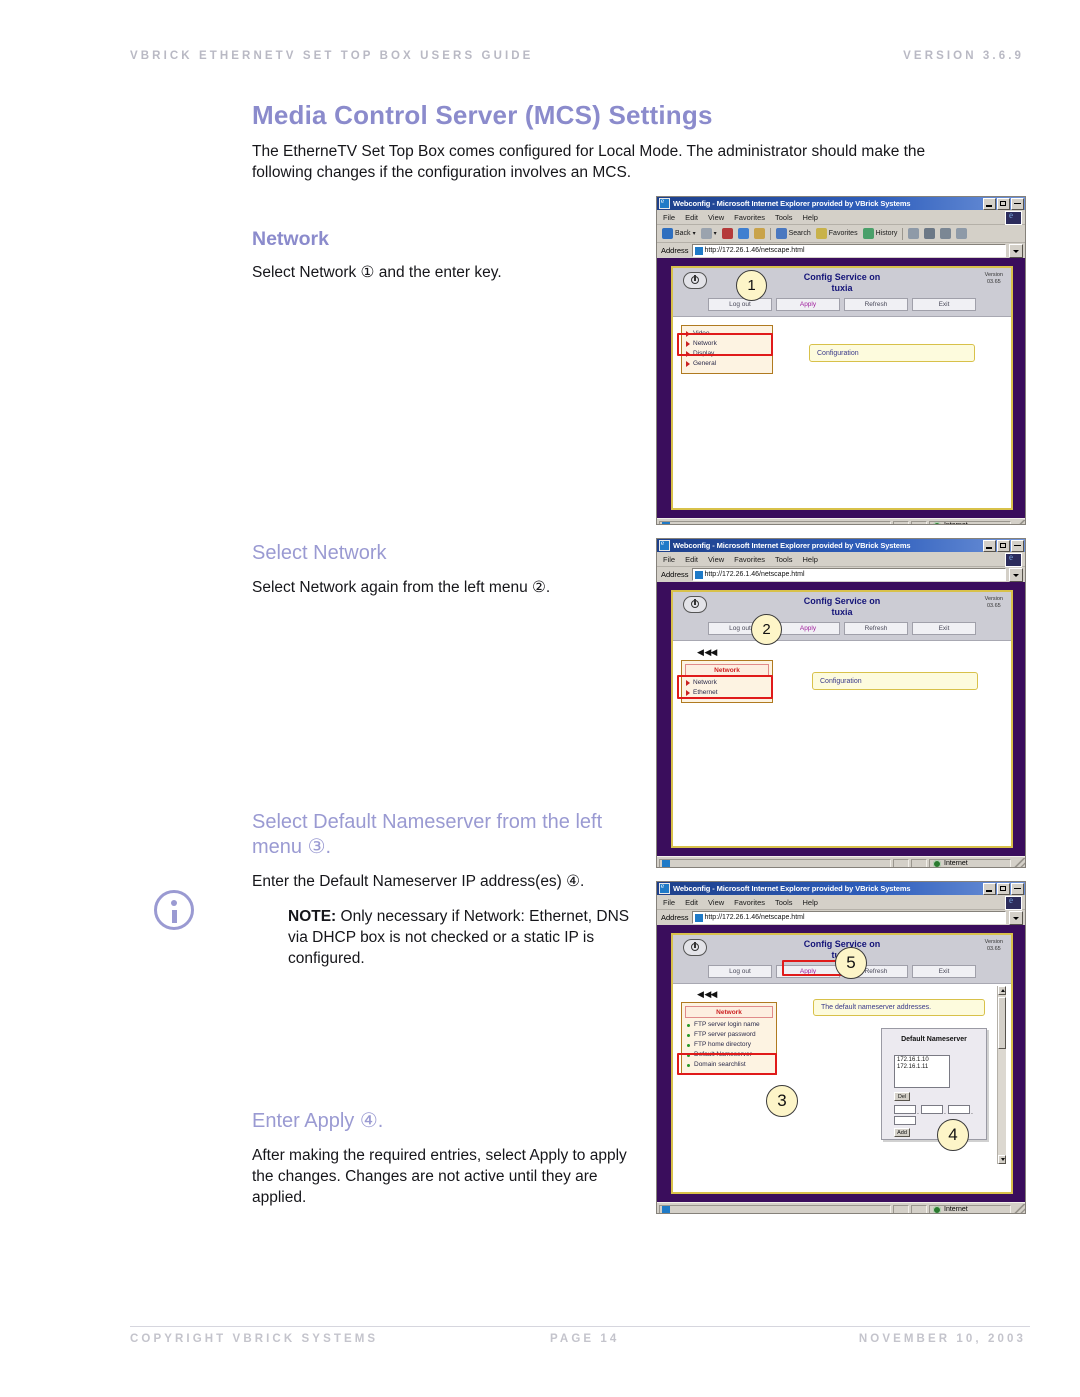 The width and height of the screenshot is (1080, 1397). Describe the element at coordinates (905, 1120) in the screenshot. I see `ip-octet-4-input` at that location.